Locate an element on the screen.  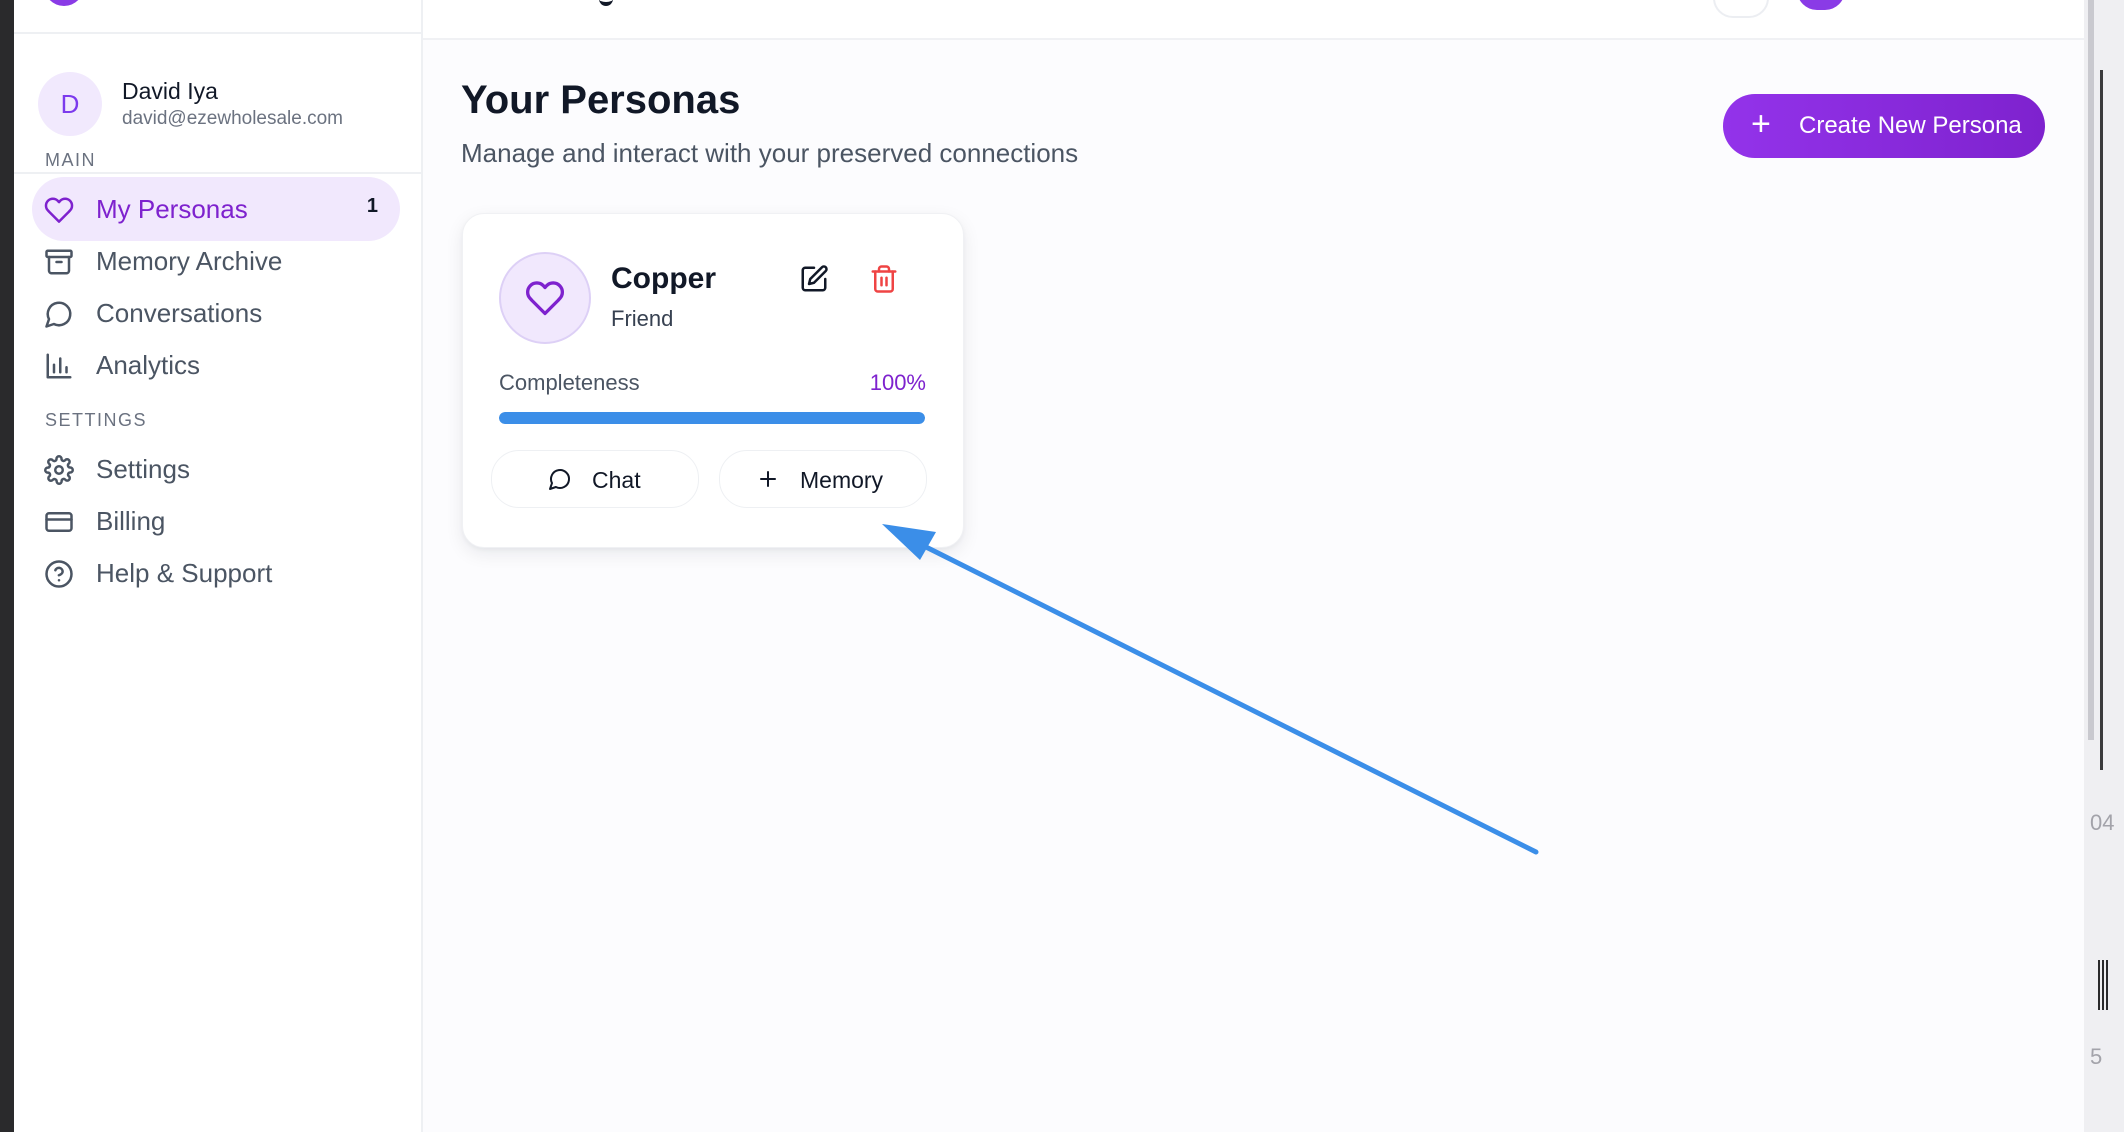
top-bar-button is located at coordinates (1741, 9).